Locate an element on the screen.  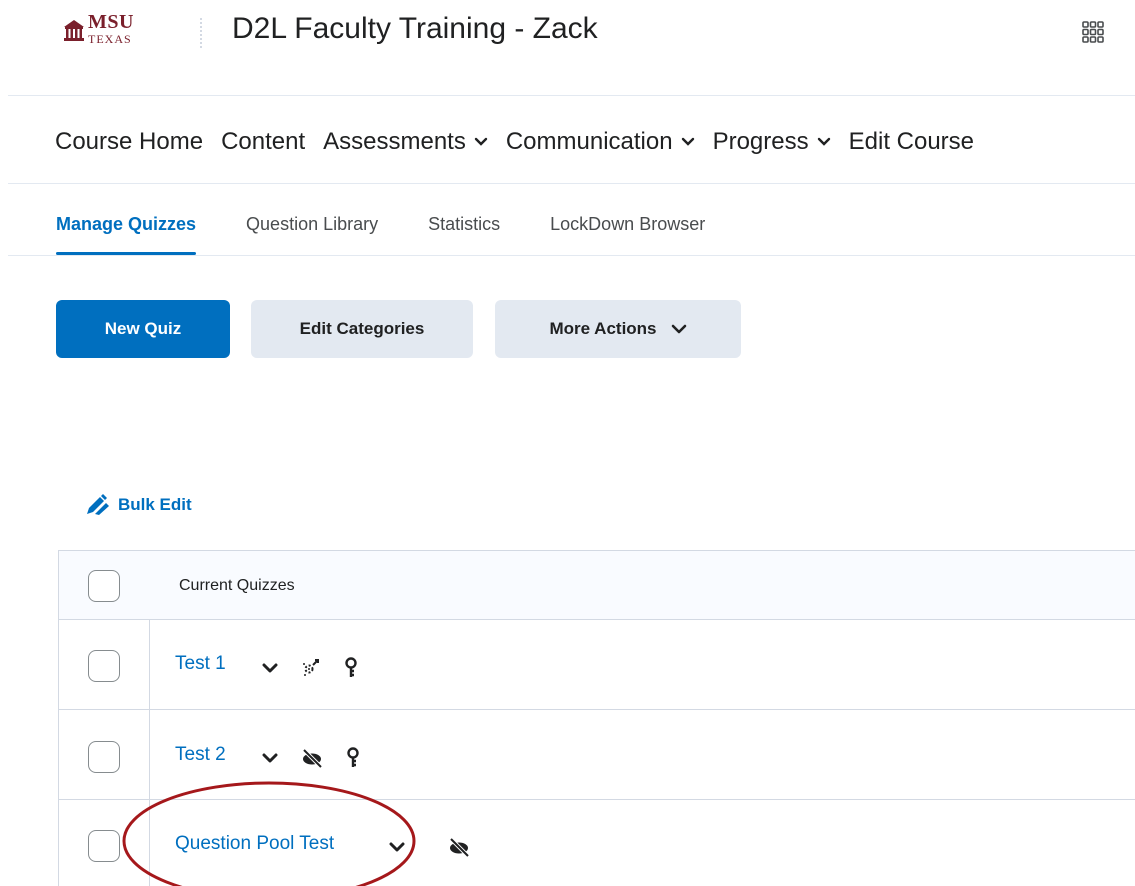
top-header: MSU TEXAS D2L Faculty Training - Zack is located at coordinates (567, 35).